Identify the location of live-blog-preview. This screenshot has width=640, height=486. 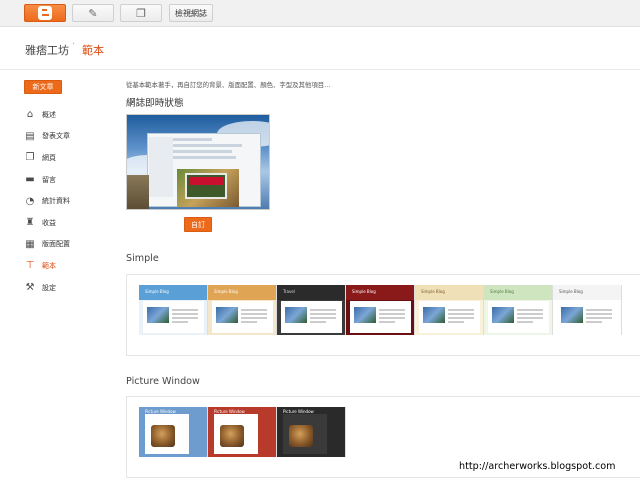
(198, 162).